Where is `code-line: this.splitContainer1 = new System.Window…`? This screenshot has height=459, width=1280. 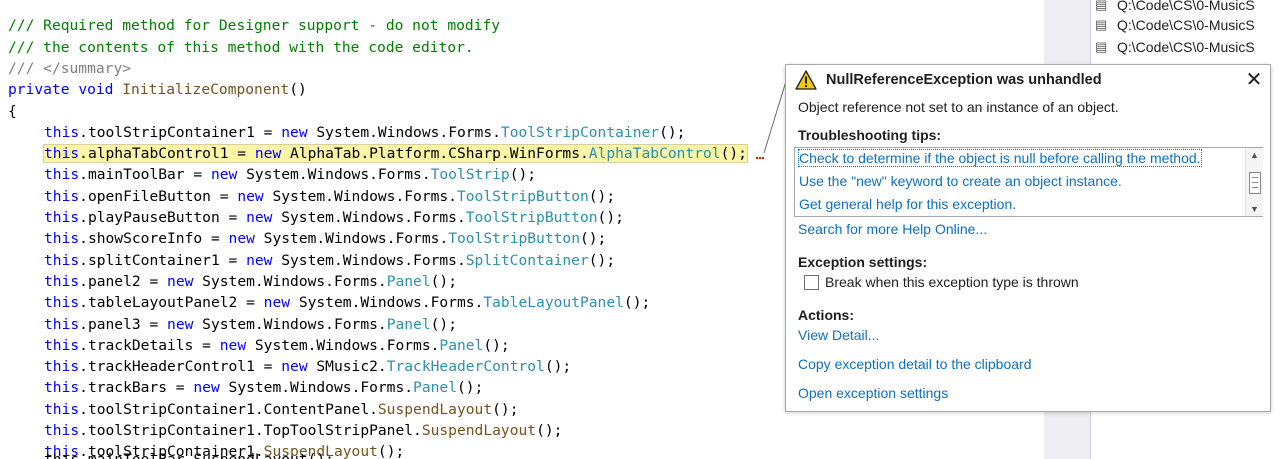
code-line: this.splitContainer1 = new System.Window… is located at coordinates (330, 260).